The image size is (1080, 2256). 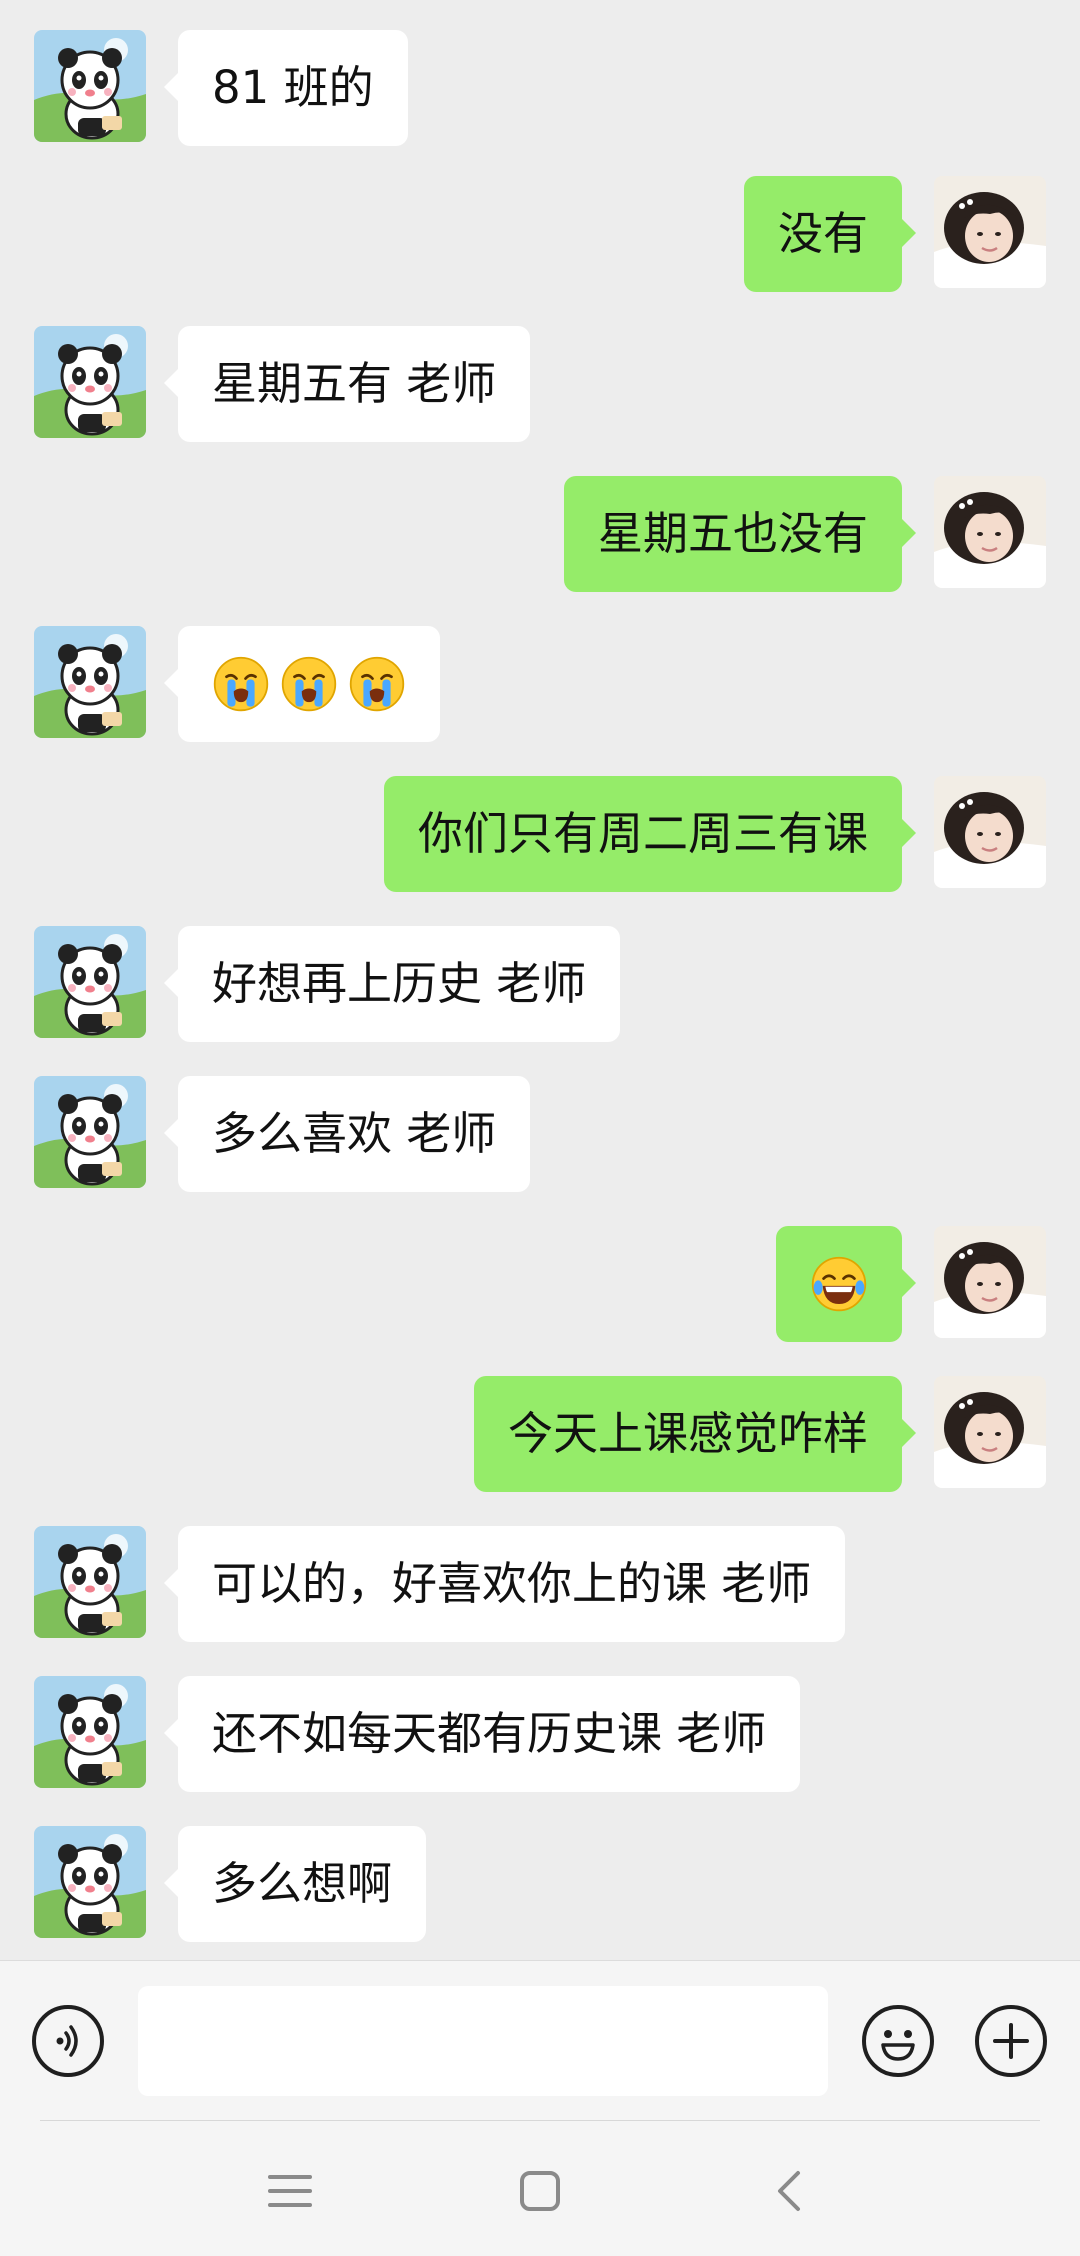 I want to click on message-text: 多么喜欢 老师, so click(x=354, y=1133).